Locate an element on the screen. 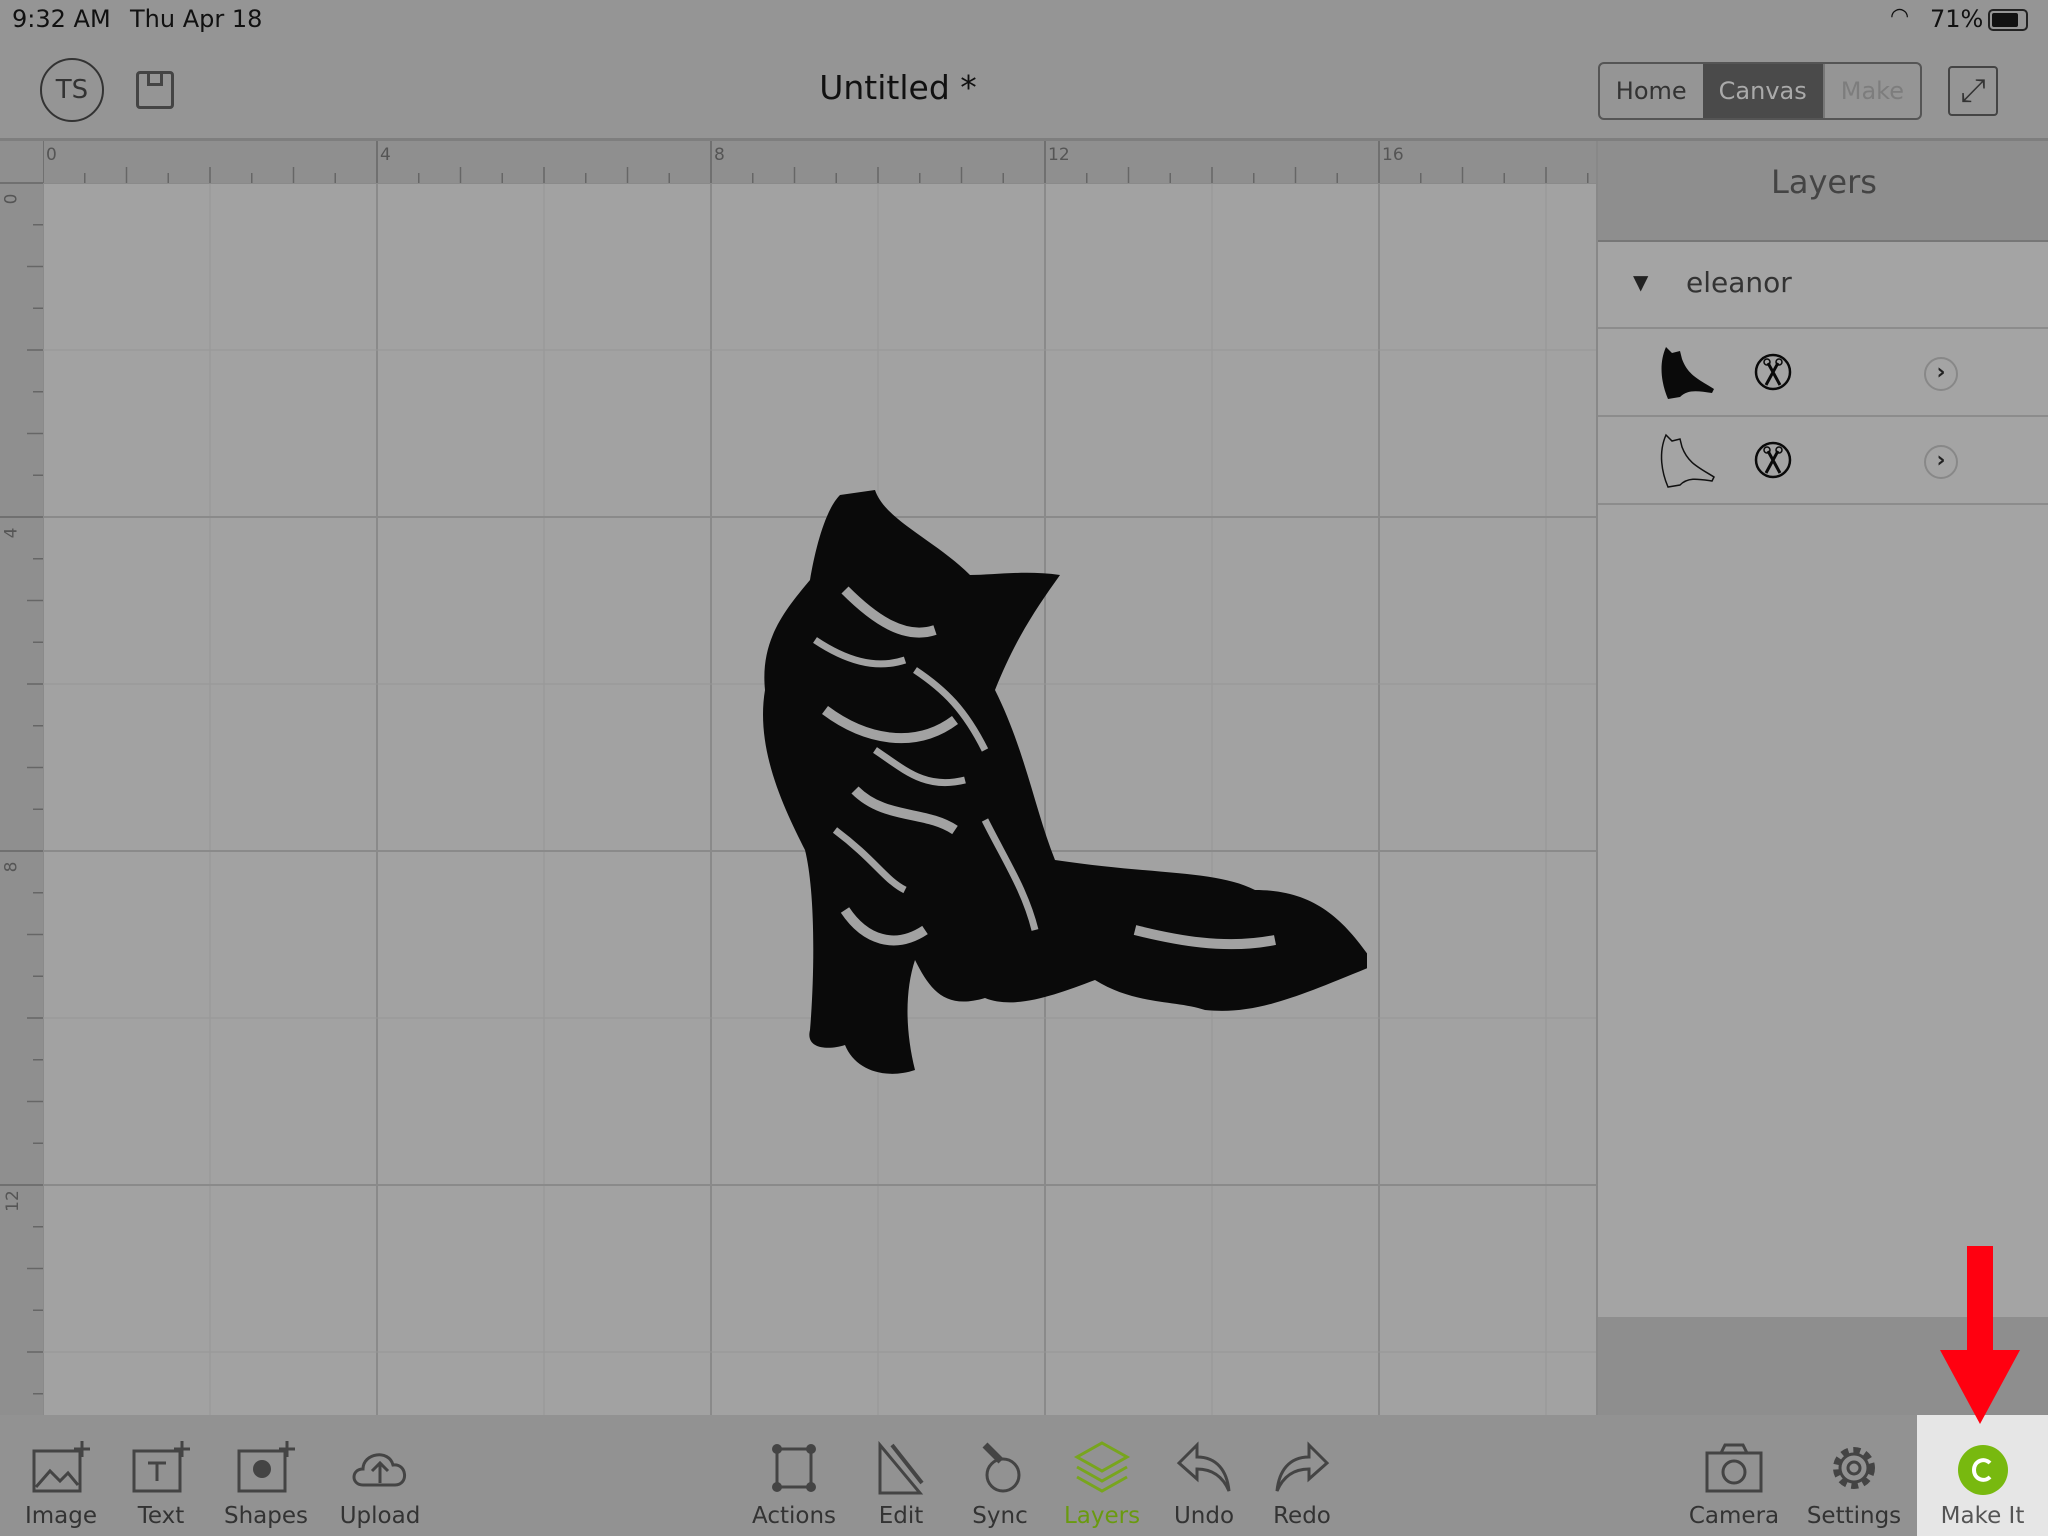 The image size is (2048, 1536). actions-button: Actions is located at coordinates (794, 1475).